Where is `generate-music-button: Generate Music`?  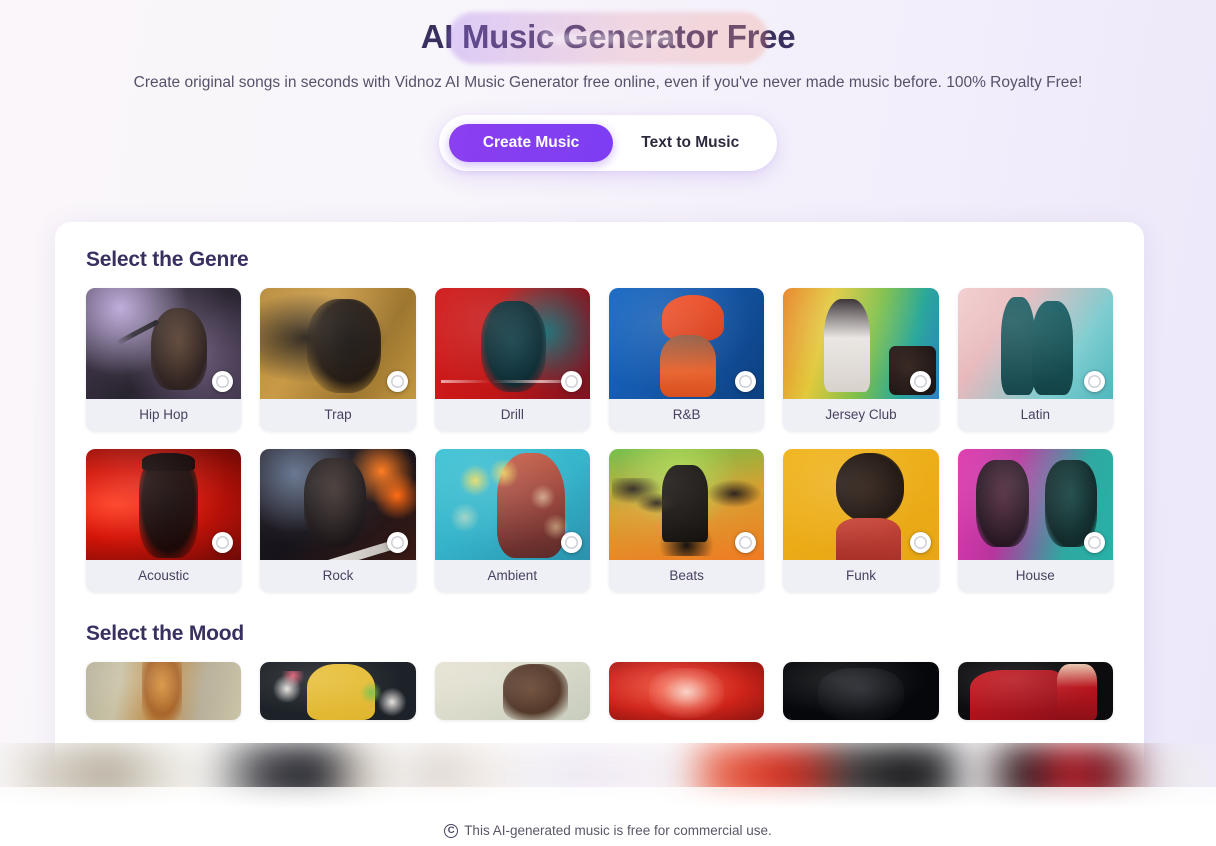 generate-music-button: Generate Music is located at coordinates (608, 38).